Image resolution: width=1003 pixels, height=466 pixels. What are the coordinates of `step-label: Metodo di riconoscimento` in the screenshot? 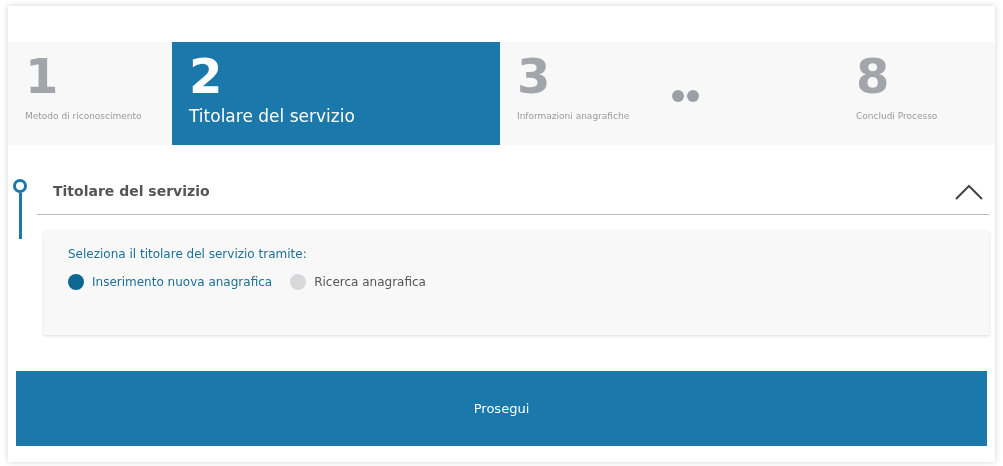 It's located at (84, 116).